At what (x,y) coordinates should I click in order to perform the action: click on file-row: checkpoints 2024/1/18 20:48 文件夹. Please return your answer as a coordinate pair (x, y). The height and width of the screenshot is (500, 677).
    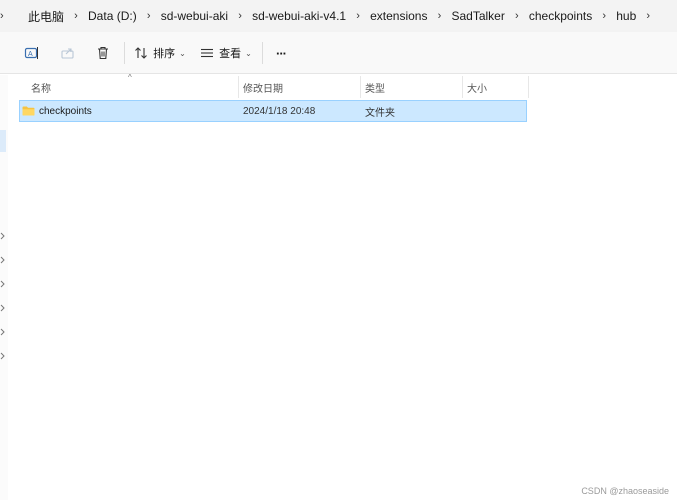
    Looking at the image, I should click on (273, 111).